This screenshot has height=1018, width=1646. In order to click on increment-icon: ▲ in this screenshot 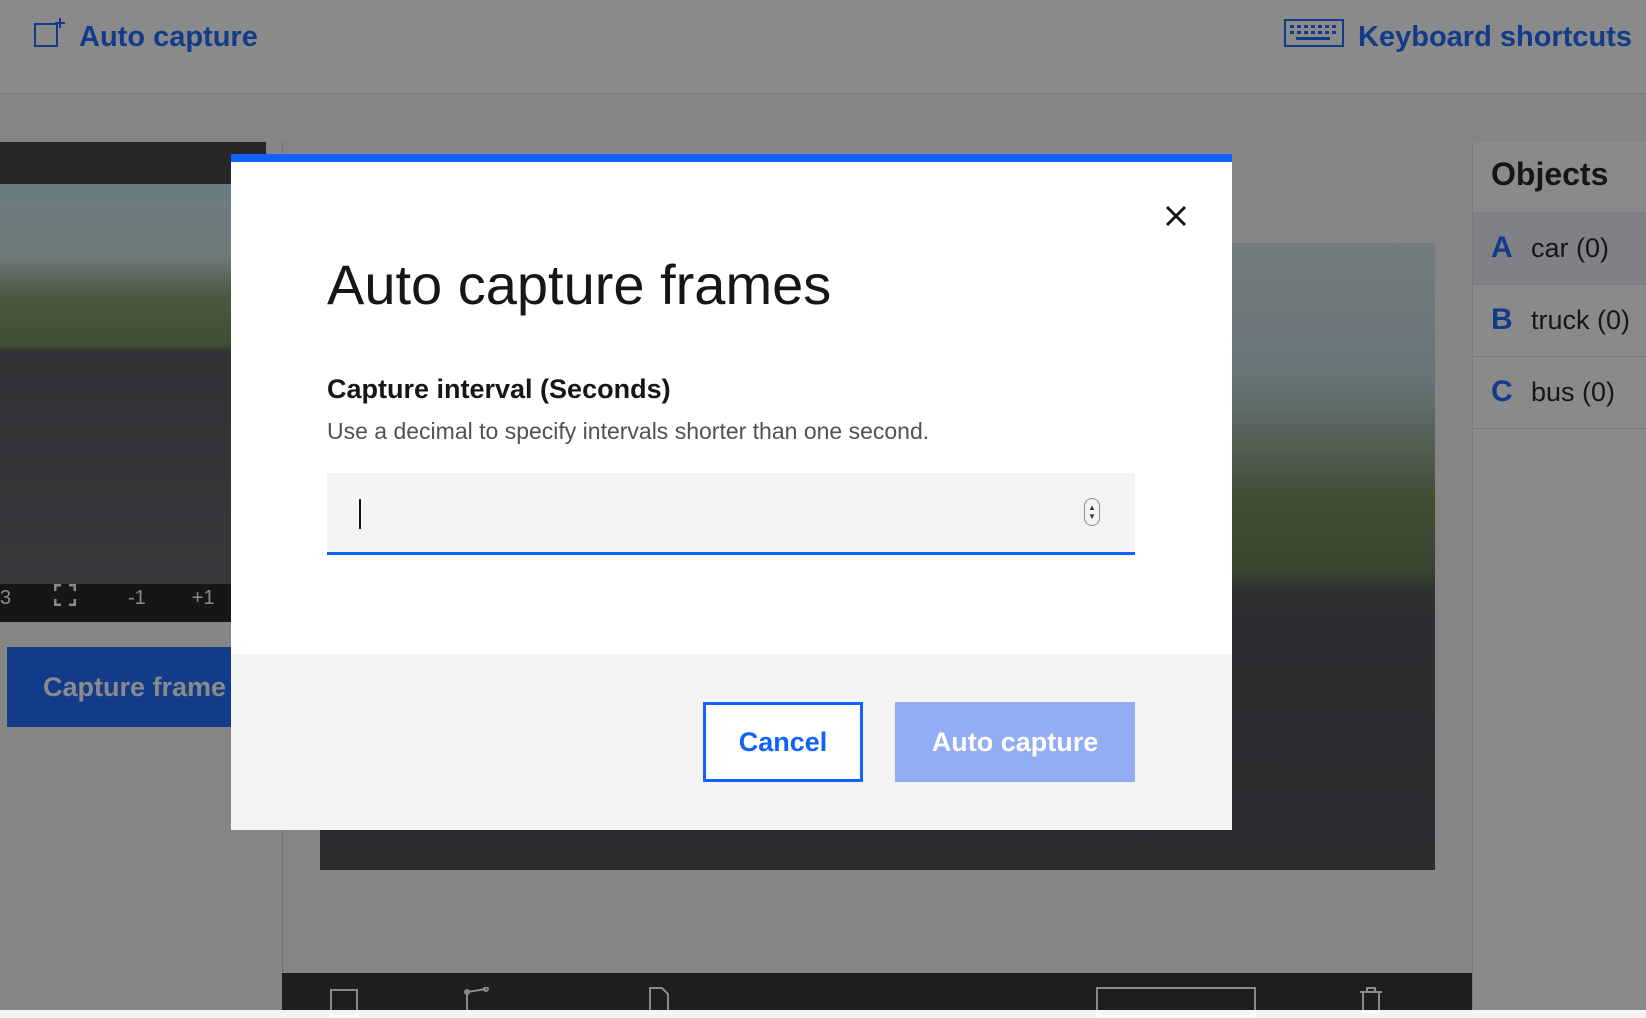, I will do `click(1092, 507)`.